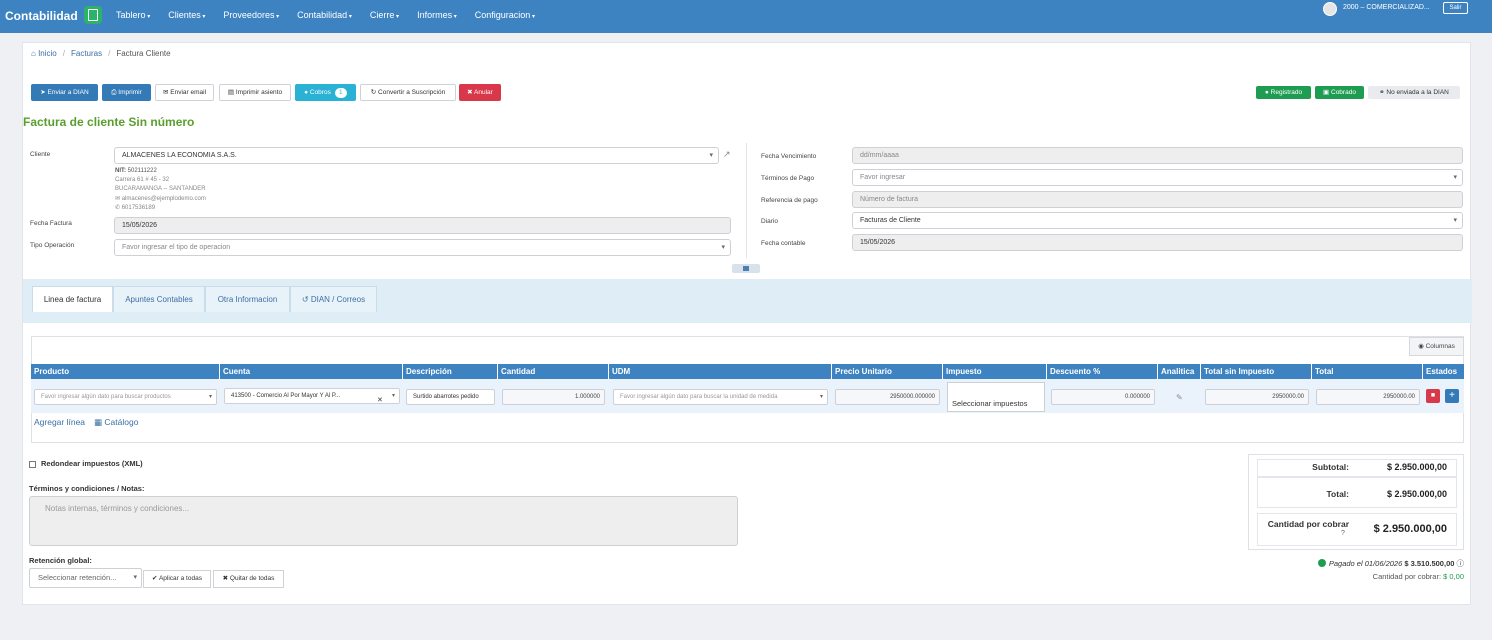 The height and width of the screenshot is (640, 1492). I want to click on breadcrumb-facturas: Facturas, so click(86, 53).